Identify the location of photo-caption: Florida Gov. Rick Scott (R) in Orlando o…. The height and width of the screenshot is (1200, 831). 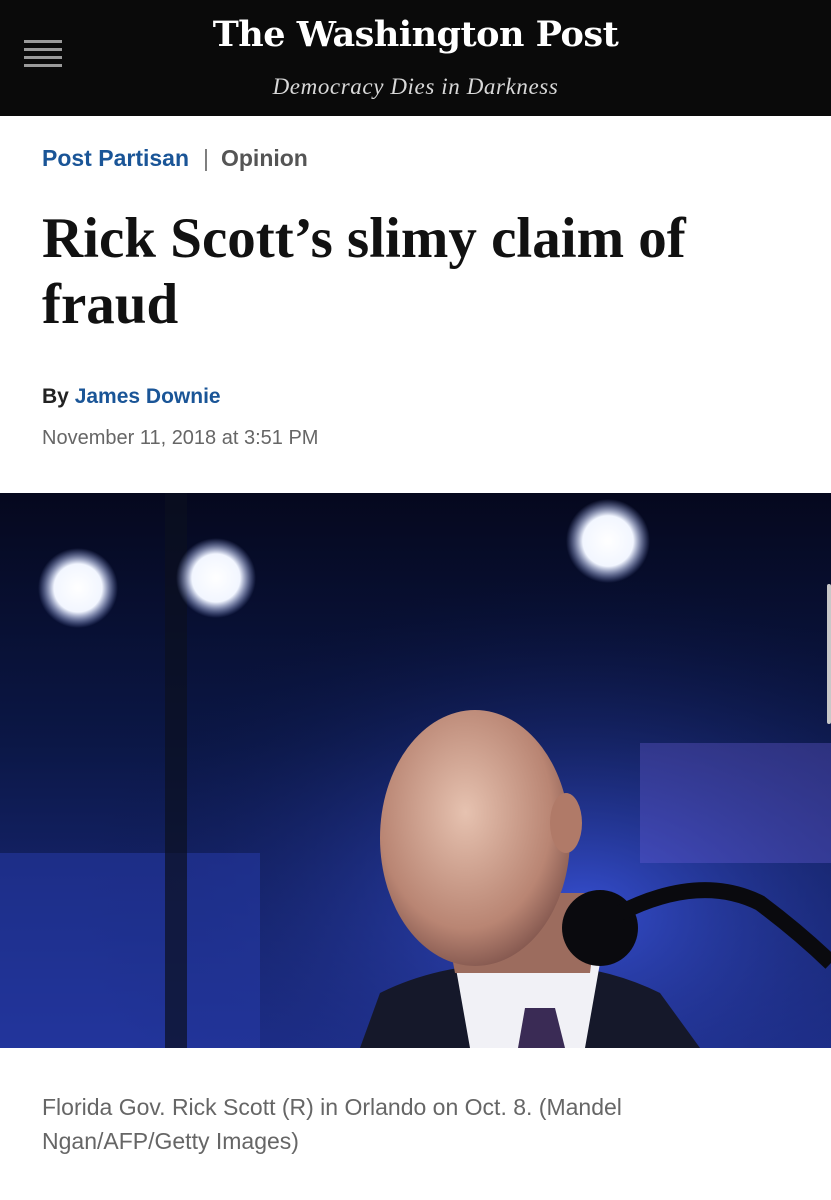
(332, 1124).